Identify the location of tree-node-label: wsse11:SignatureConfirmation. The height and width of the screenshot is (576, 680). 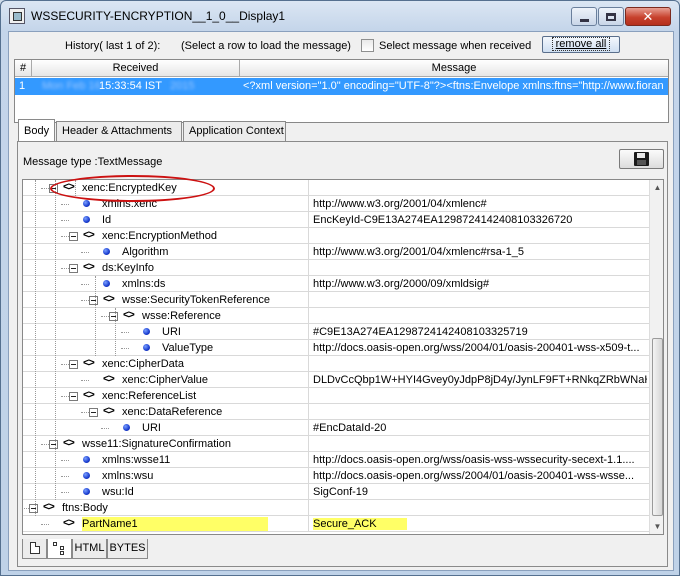
(156, 444).